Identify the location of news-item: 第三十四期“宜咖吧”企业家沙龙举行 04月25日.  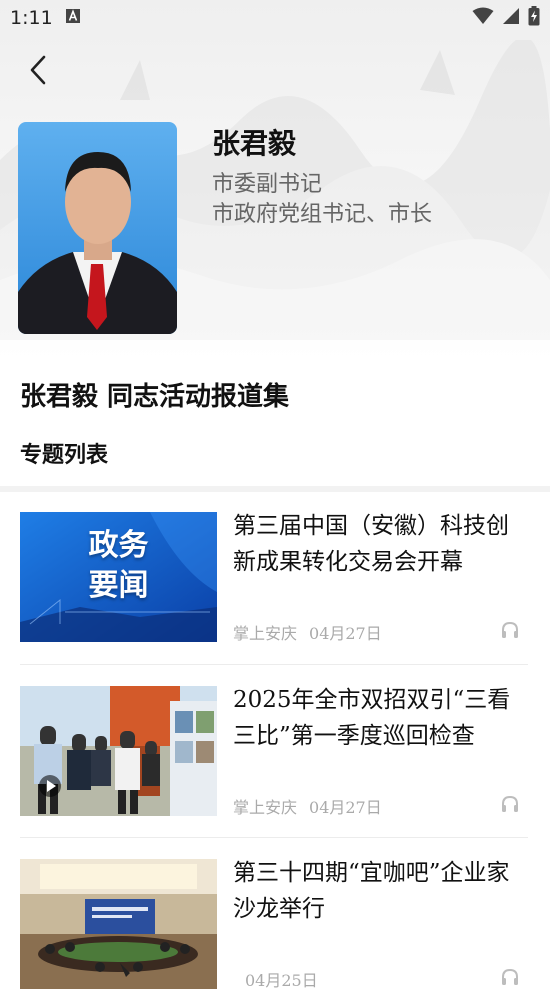
(275, 925).